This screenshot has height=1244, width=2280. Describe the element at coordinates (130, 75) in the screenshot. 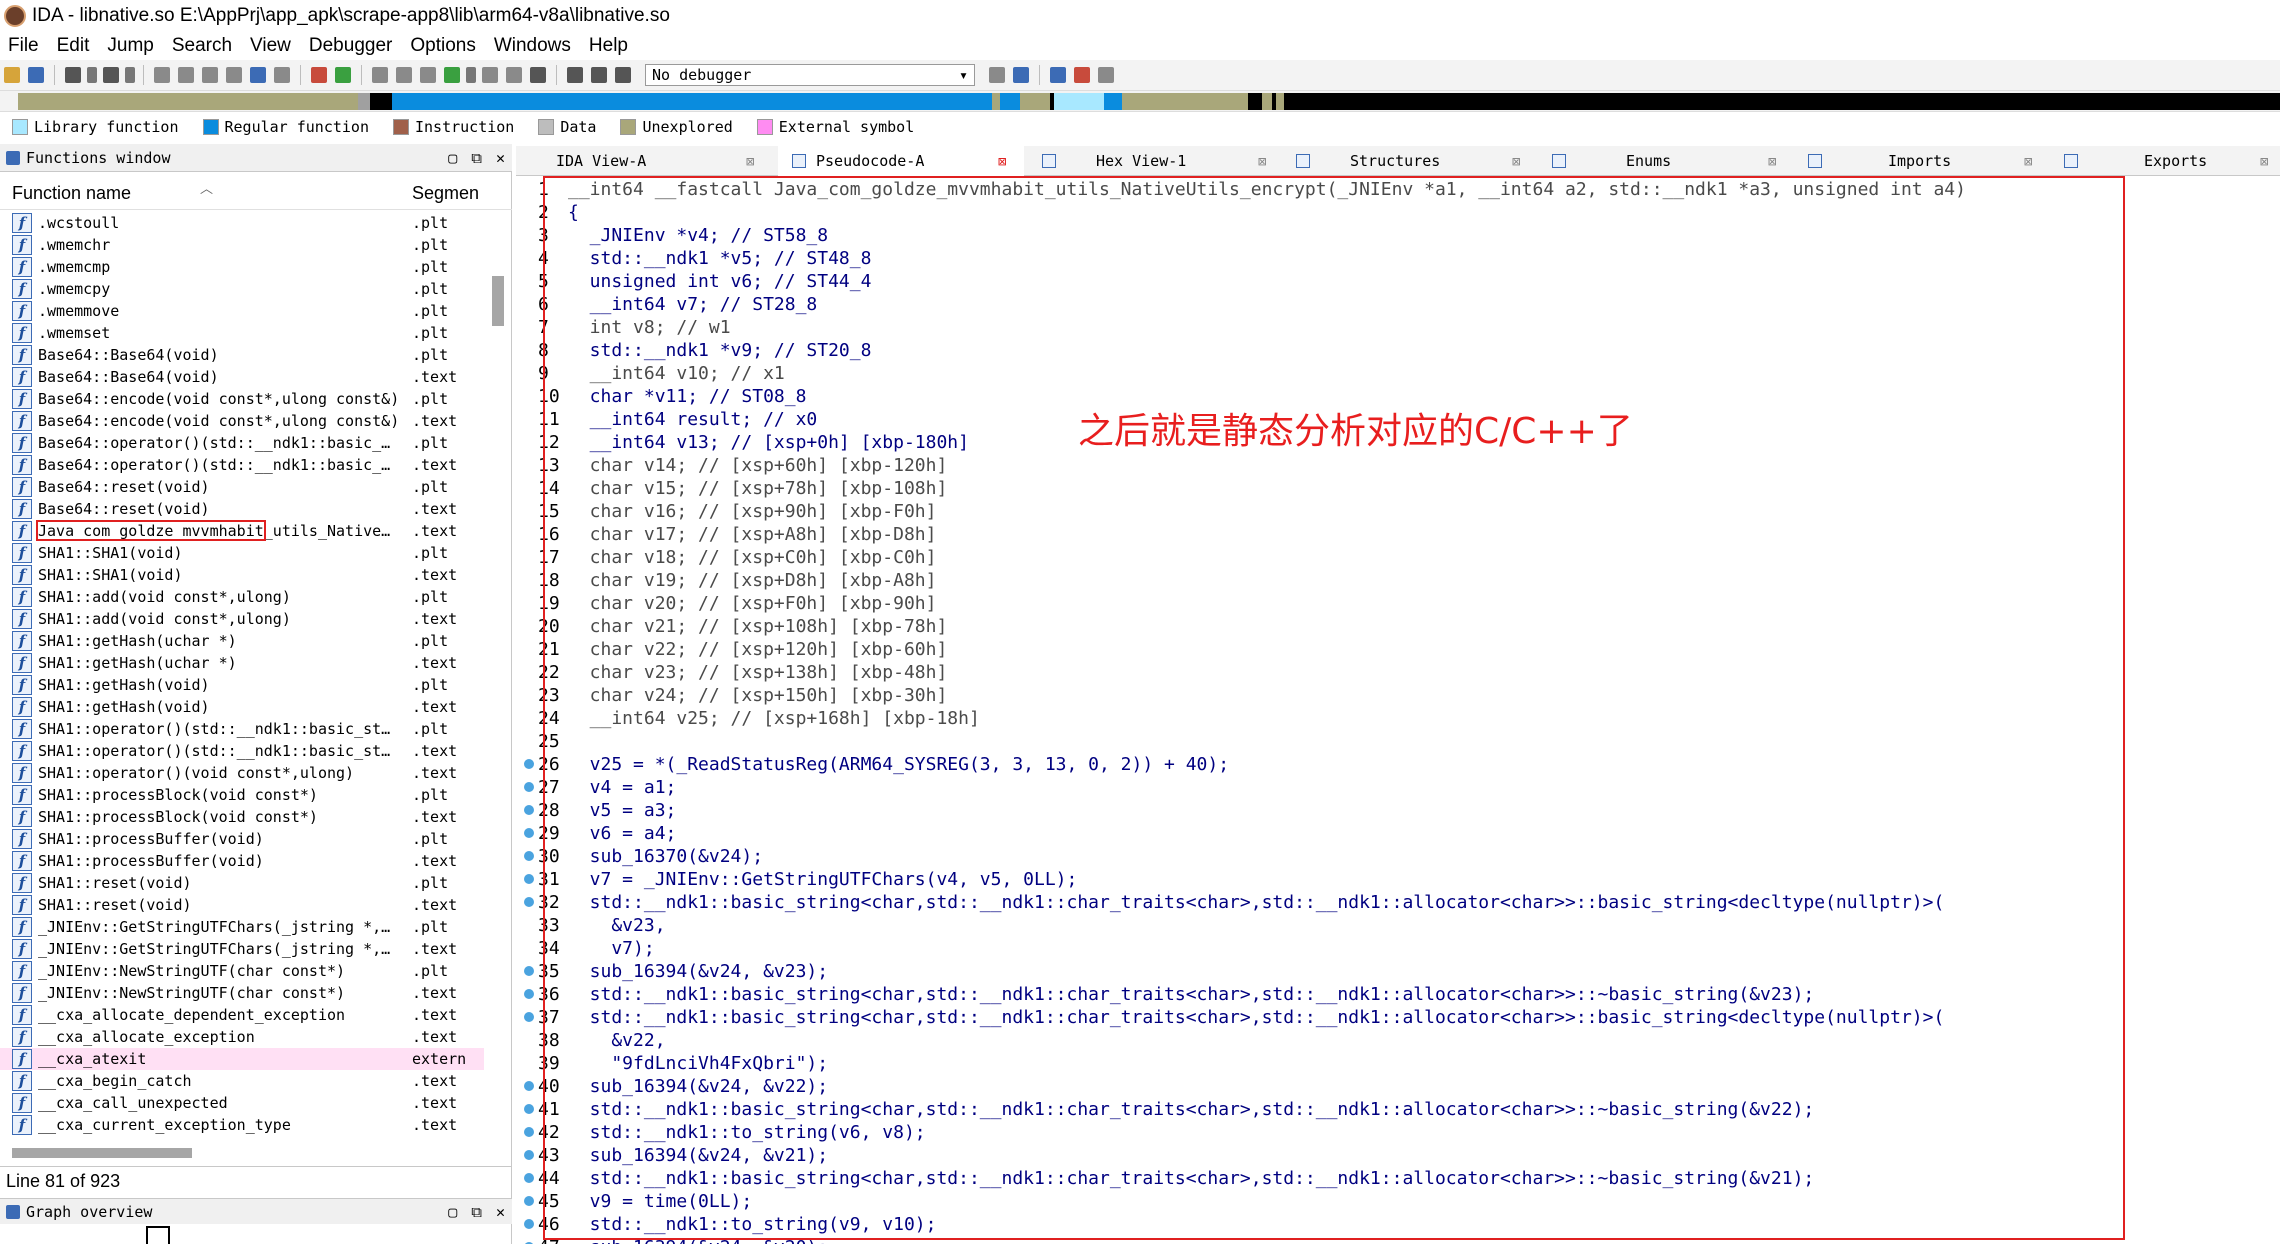

I see `forward-dropdown-icon` at that location.